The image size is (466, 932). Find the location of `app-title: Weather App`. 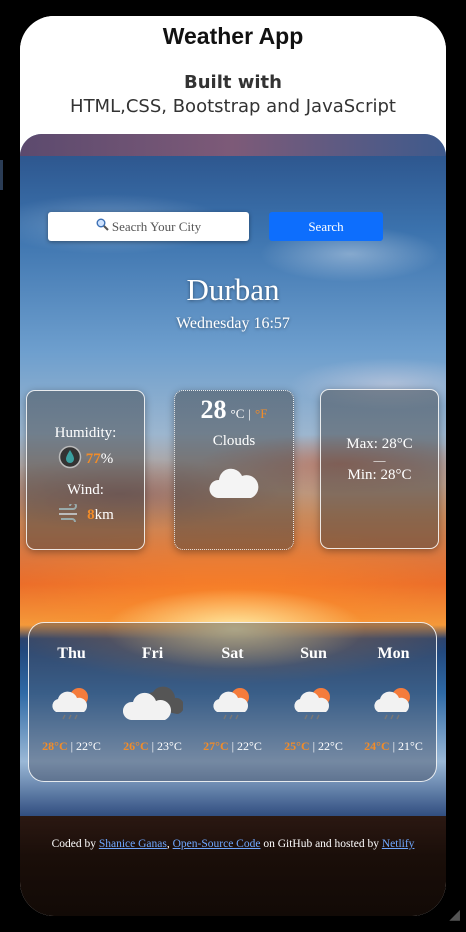

app-title: Weather App is located at coordinates (233, 36).